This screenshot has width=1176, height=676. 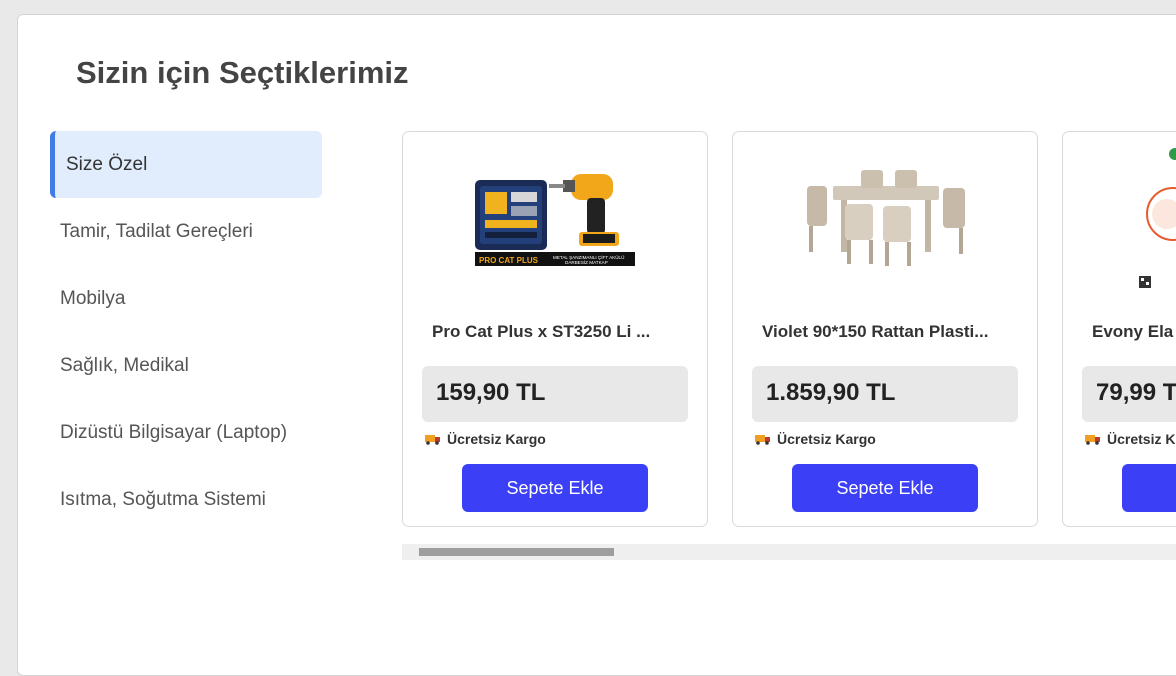 I want to click on sidebar-item-isitma-sogutma: Isıtma, Soğutma Sistemi, so click(x=186, y=499).